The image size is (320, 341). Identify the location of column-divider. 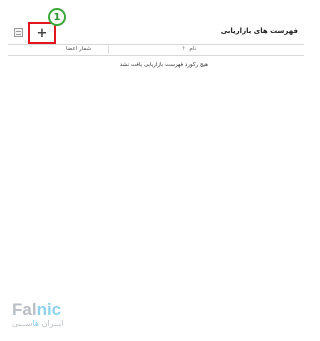
(108, 50).